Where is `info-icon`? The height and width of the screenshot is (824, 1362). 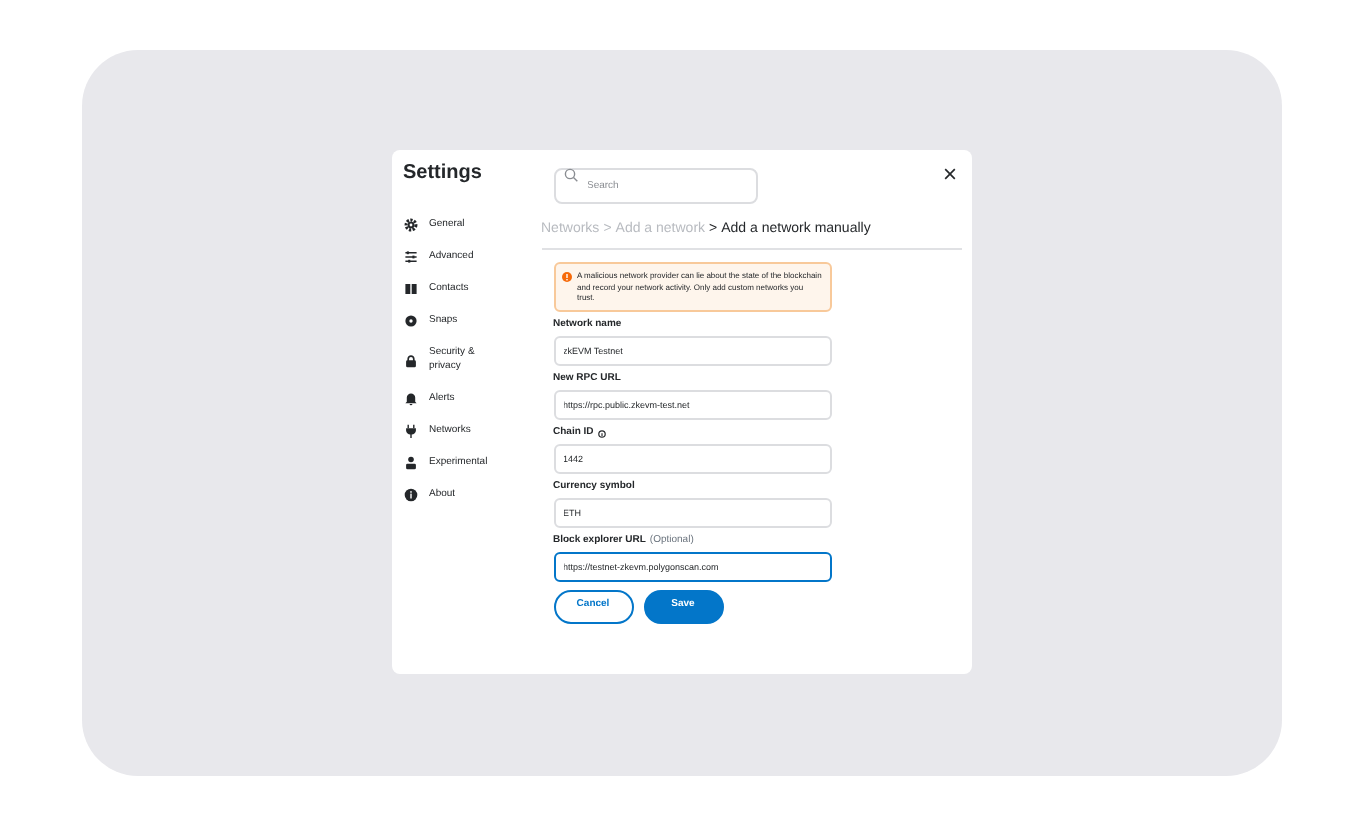
info-icon is located at coordinates (410, 495).